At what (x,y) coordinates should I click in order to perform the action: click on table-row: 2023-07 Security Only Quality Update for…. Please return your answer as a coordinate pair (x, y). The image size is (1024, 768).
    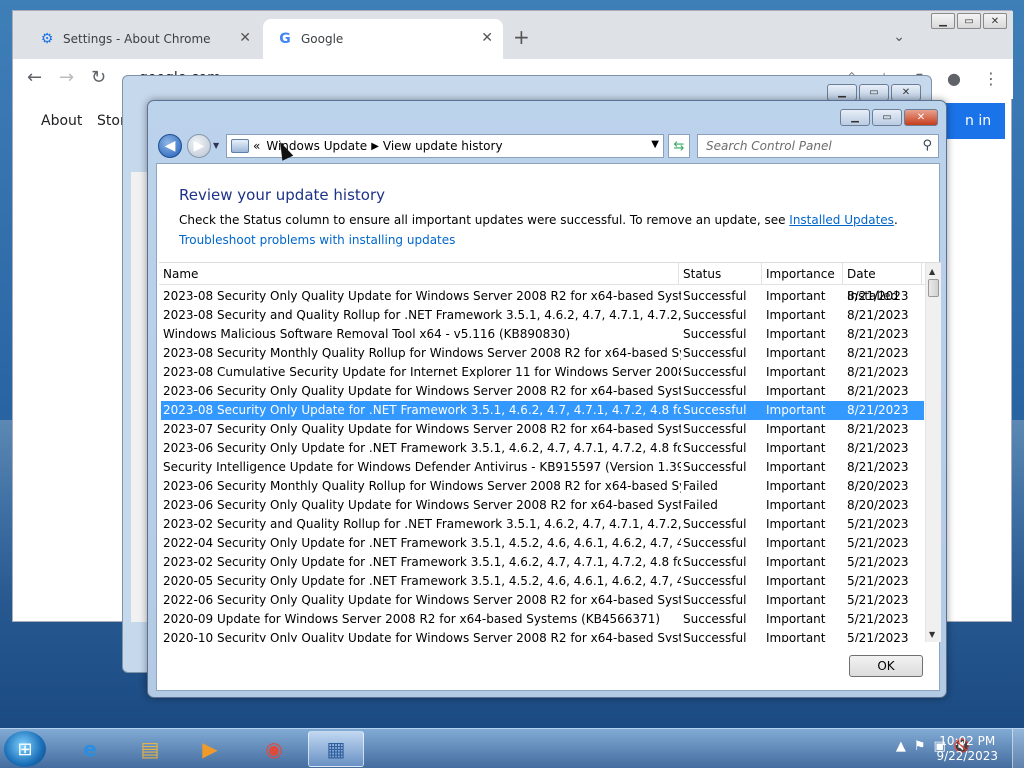
    Looking at the image, I should click on (542, 429).